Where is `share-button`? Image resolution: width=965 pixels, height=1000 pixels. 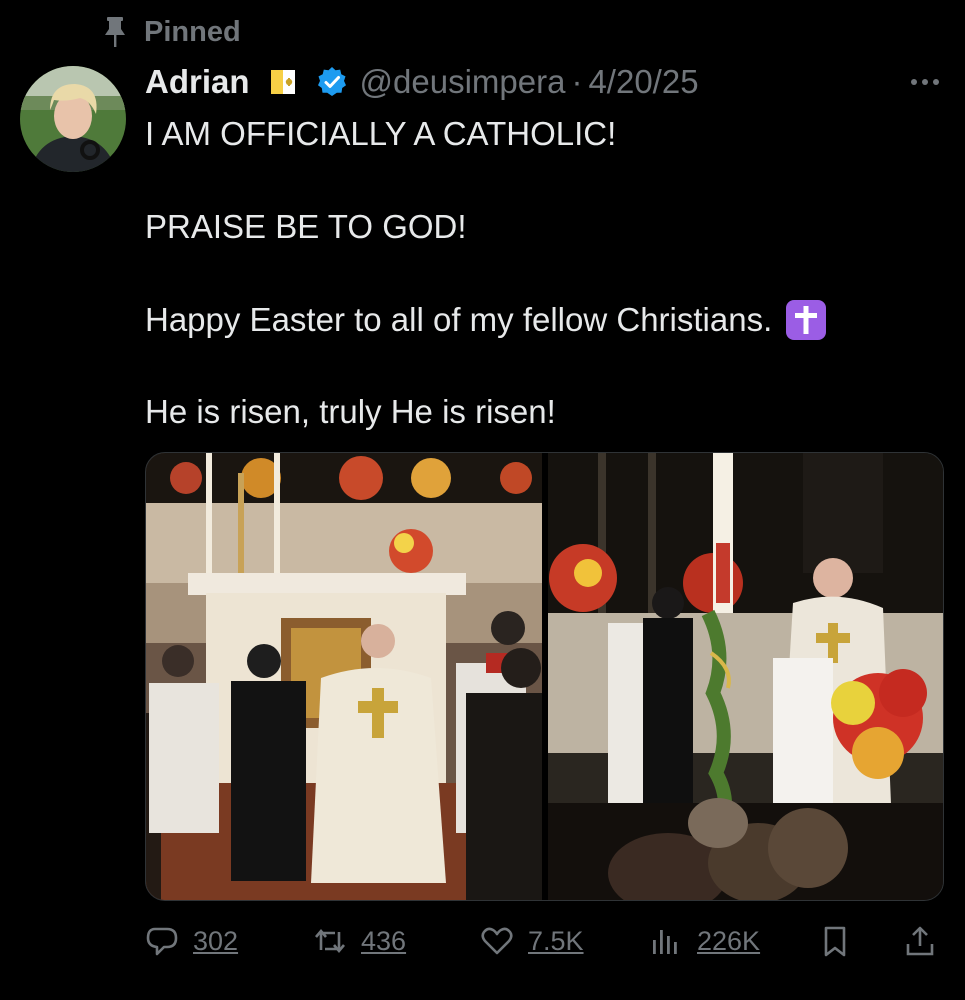
share-button is located at coordinates (920, 941).